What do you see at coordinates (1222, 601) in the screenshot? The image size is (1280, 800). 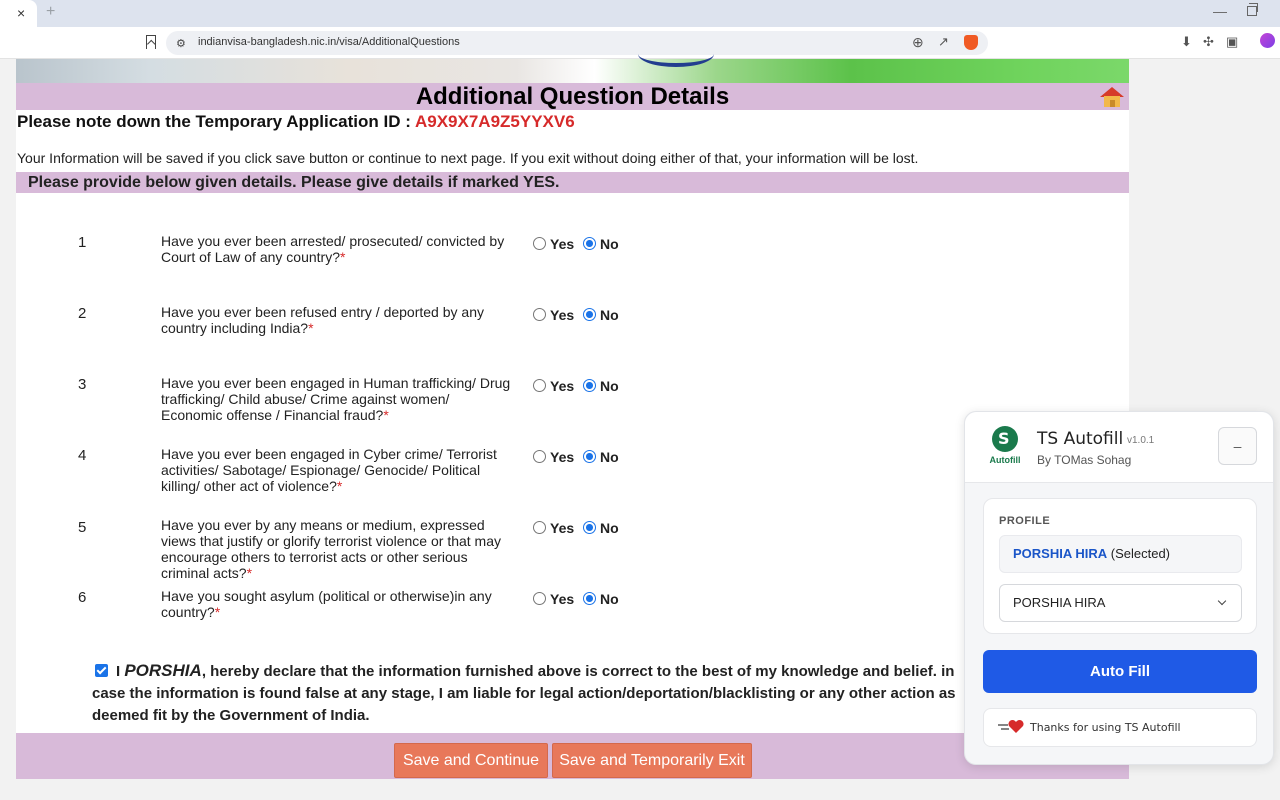 I see `chevron-down-icon` at bounding box center [1222, 601].